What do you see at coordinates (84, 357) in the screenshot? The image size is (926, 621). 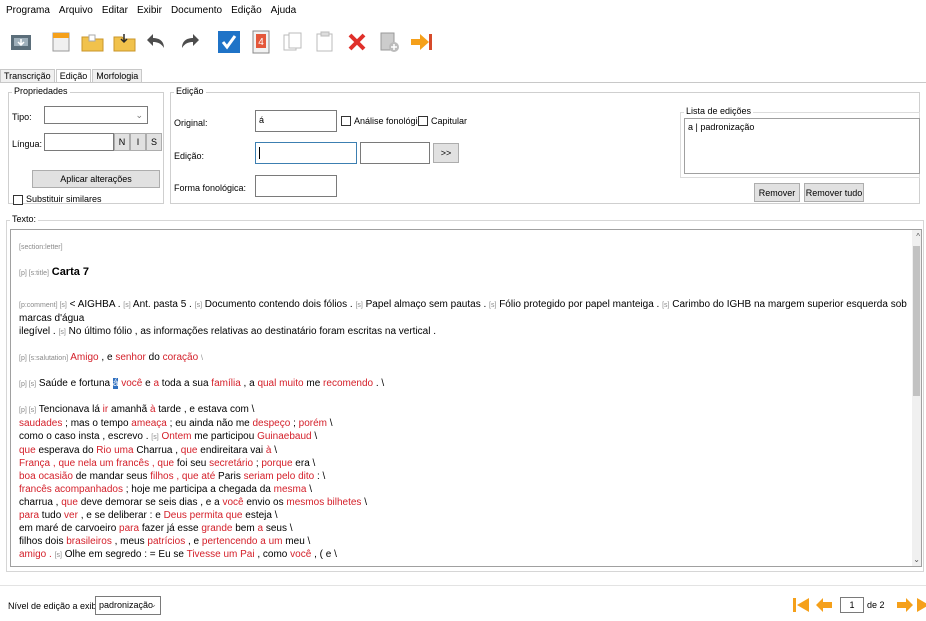 I see `edited-word: Amigo` at bounding box center [84, 357].